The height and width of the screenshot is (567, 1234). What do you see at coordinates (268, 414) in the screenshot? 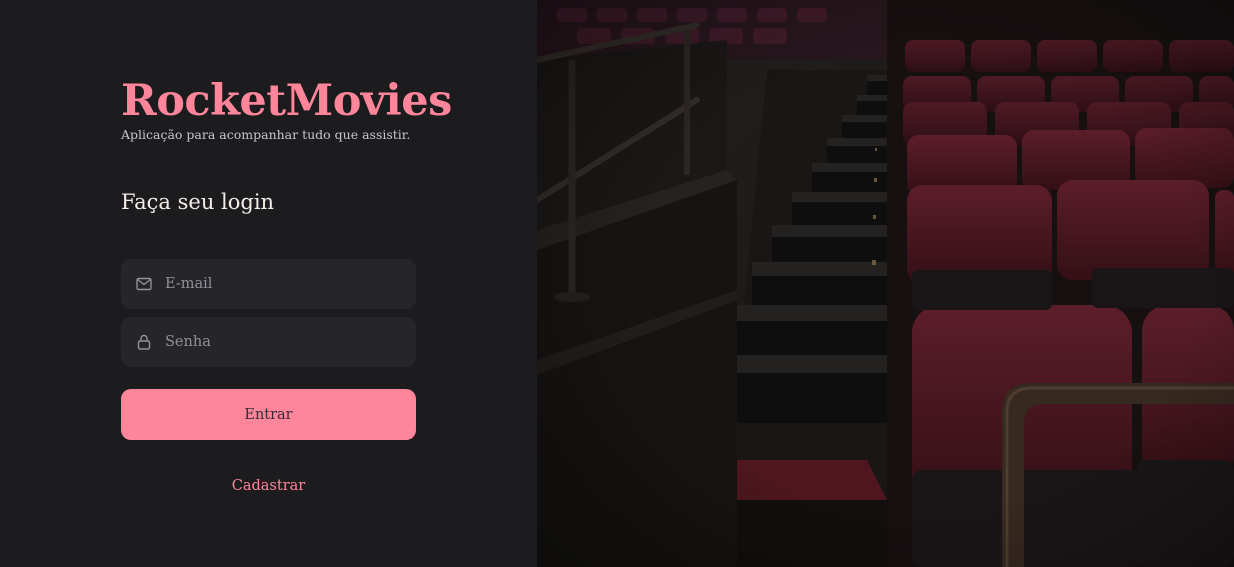
I see `login-button: Entrar` at bounding box center [268, 414].